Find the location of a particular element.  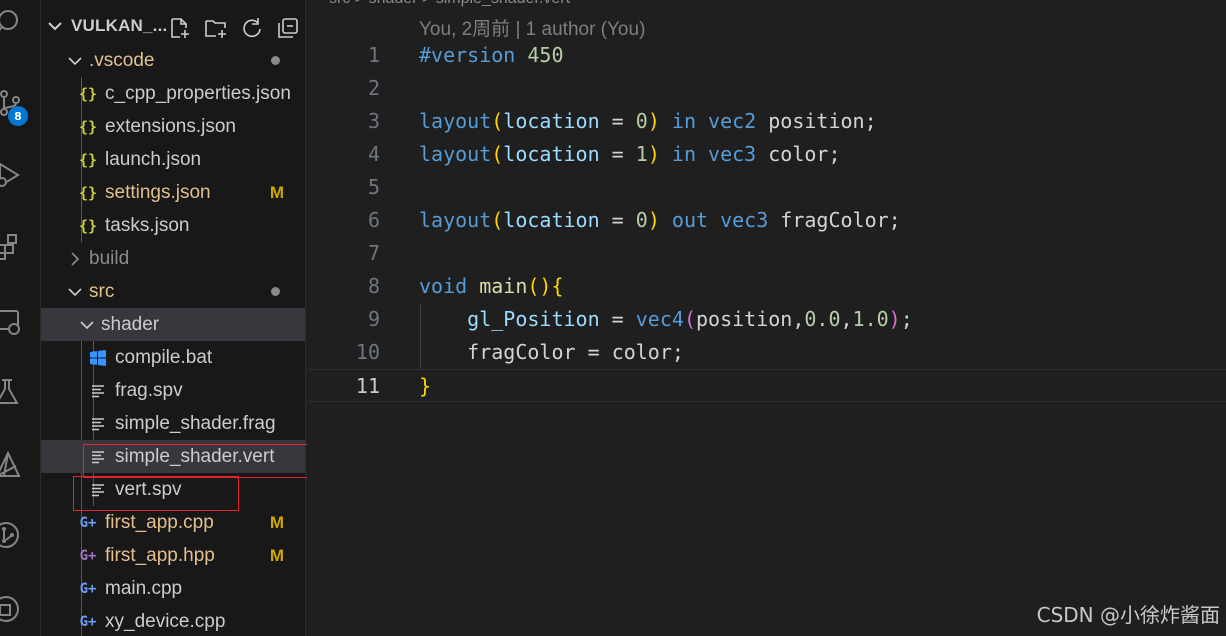

line-number: 3 is located at coordinates (373, 121).